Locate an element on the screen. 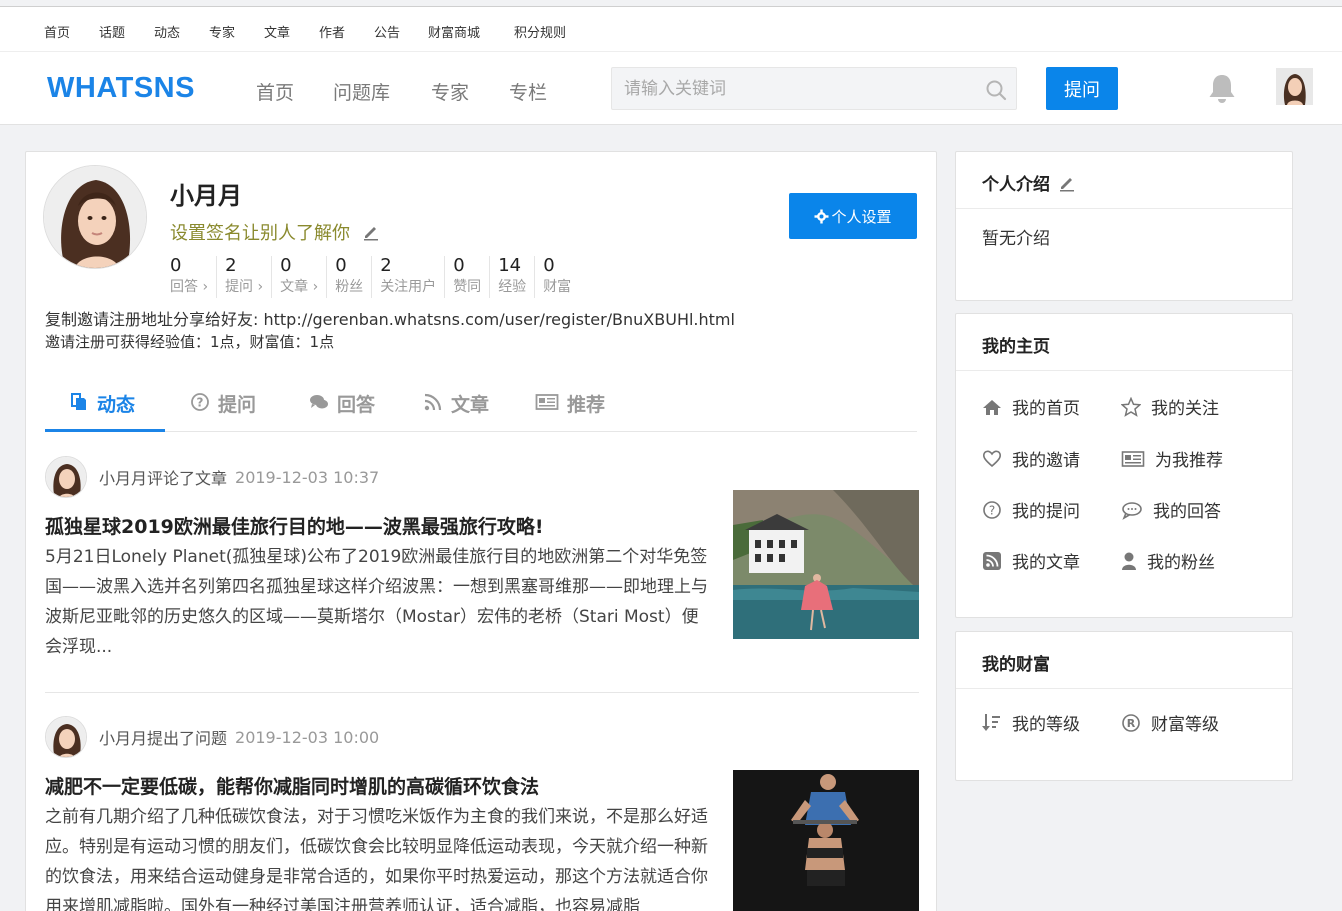 The image size is (1342, 911). site-logo: WHATSNS is located at coordinates (121, 88).